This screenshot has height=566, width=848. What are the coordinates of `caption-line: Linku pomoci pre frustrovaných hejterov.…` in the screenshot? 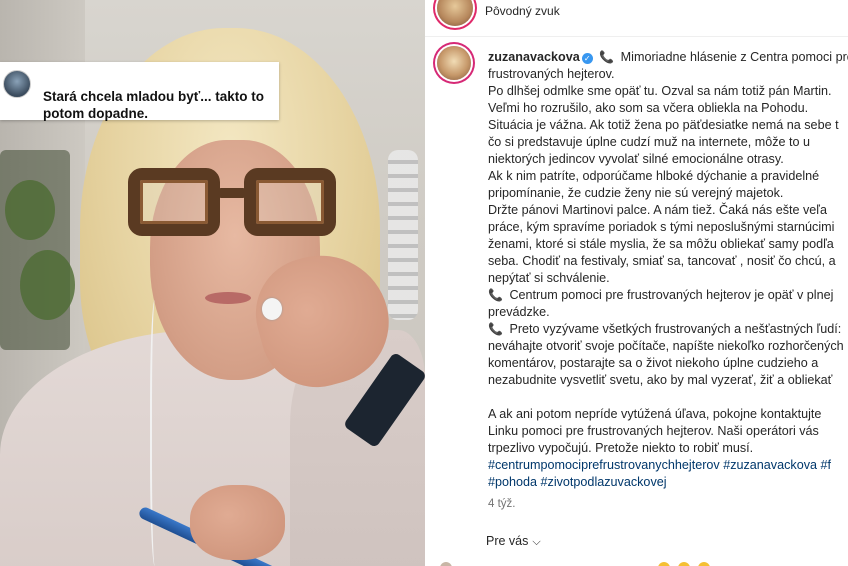 It's located at (653, 431).